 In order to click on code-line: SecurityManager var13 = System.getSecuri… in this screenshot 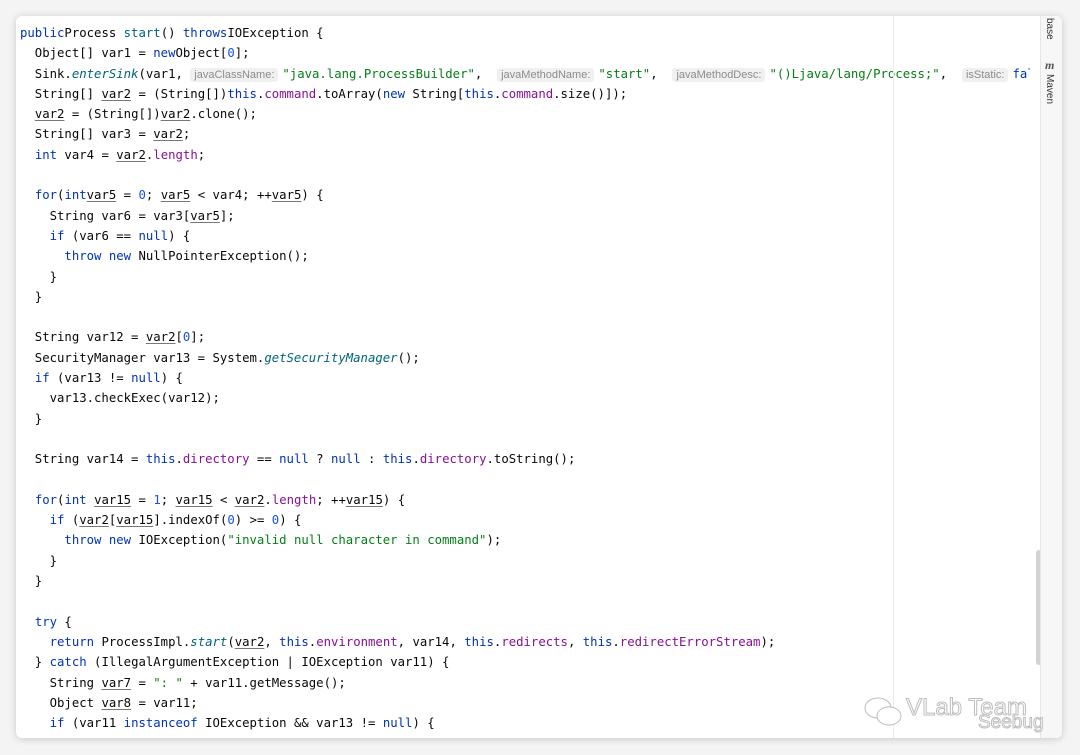, I will do `click(525, 358)`.